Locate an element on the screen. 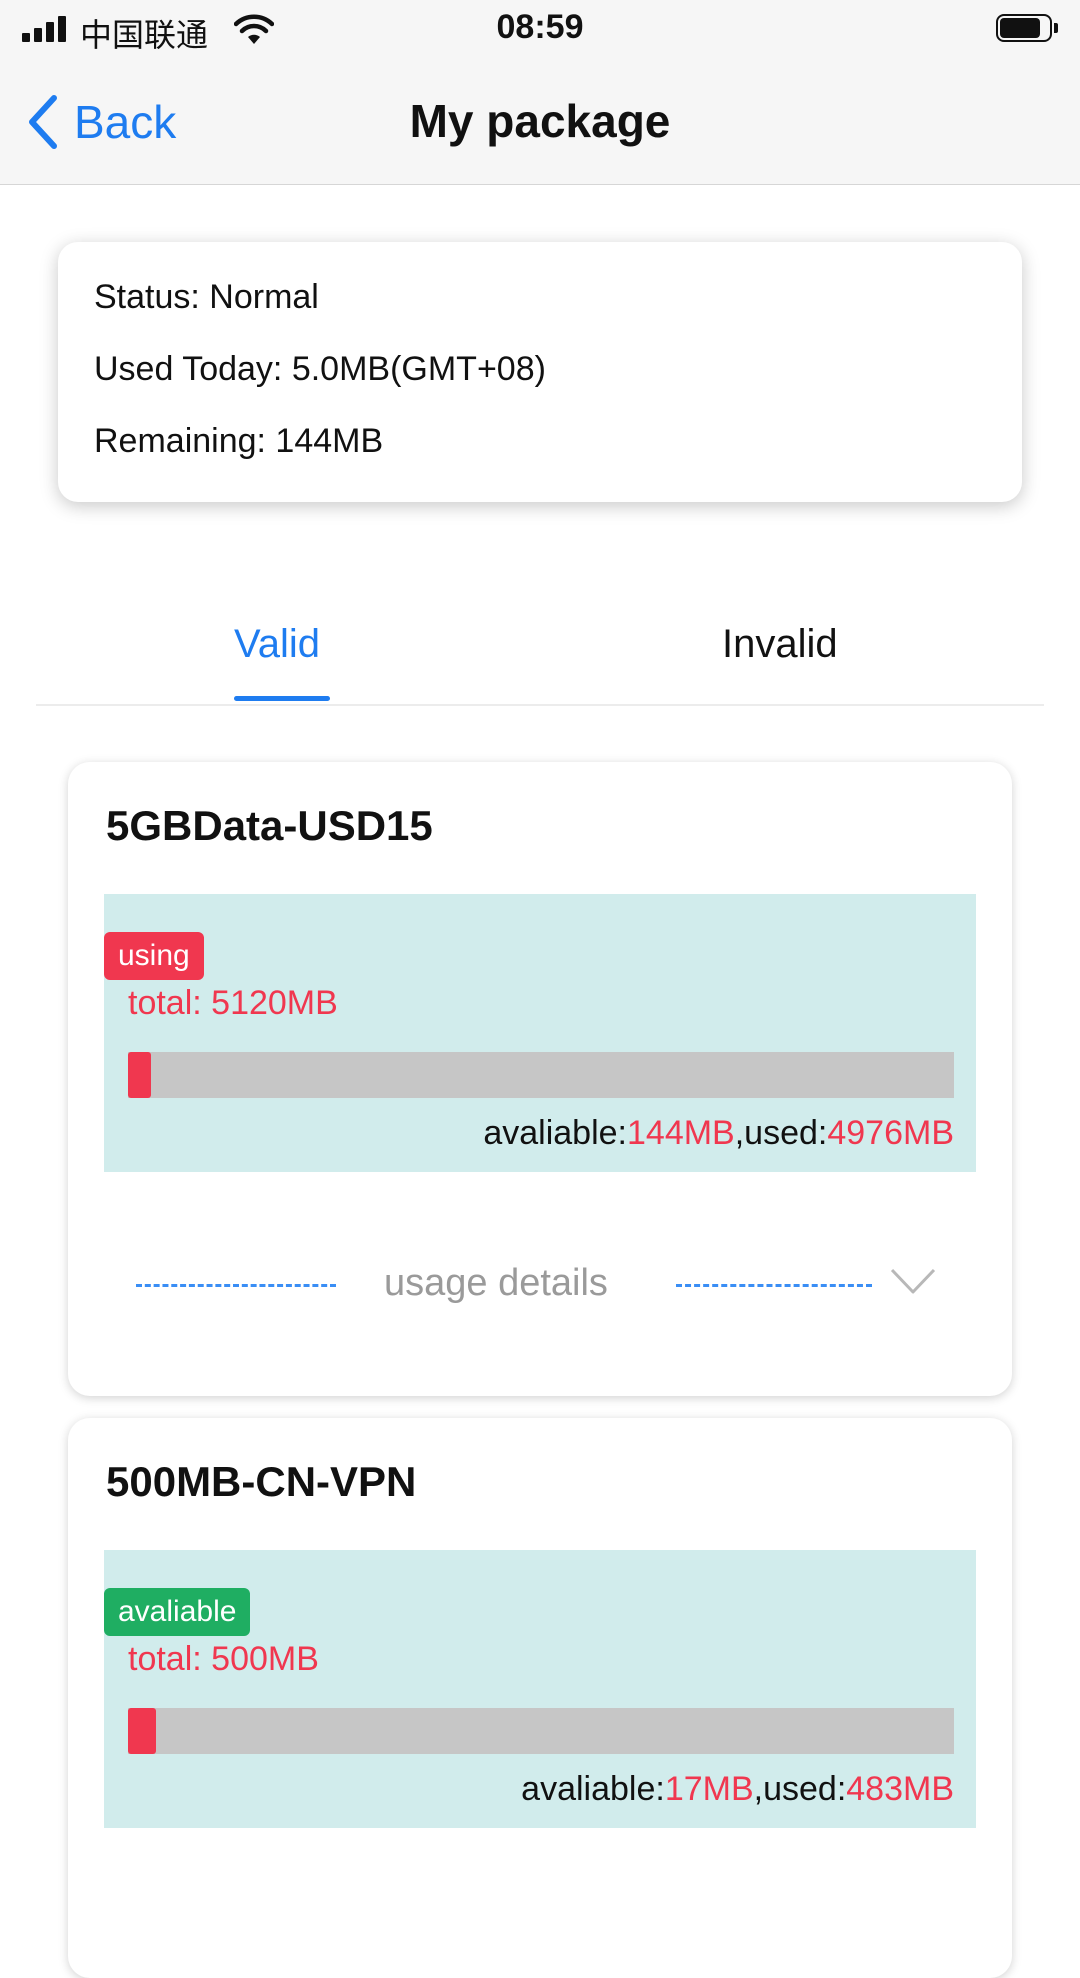  clock: 08:59 is located at coordinates (540, 27).